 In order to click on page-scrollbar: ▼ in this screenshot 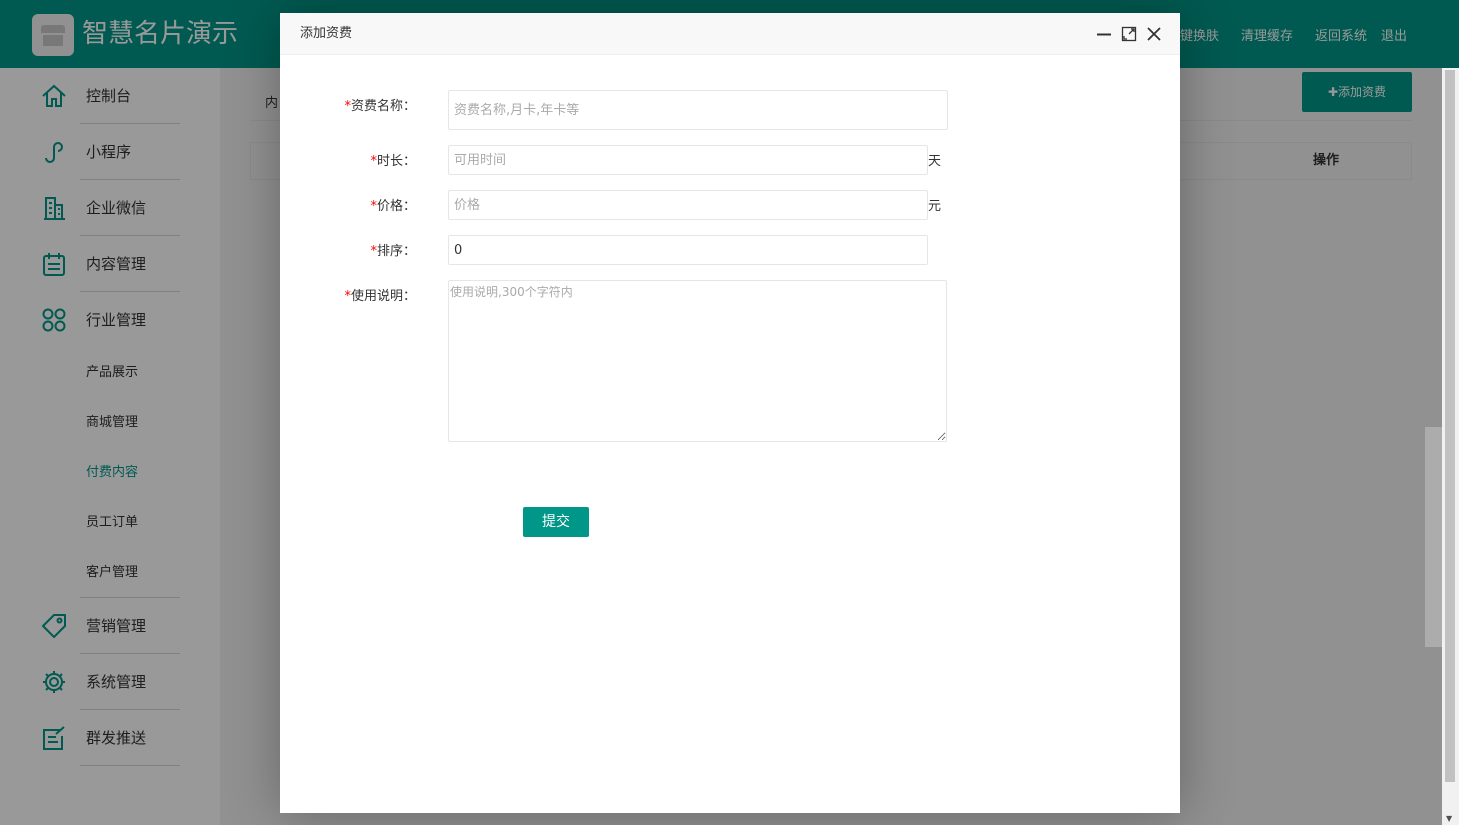, I will do `click(1450, 446)`.